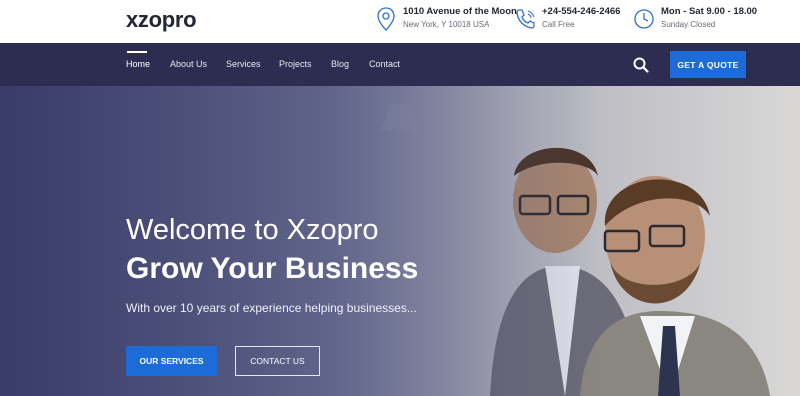  Describe the element at coordinates (695, 18) in the screenshot. I see `hours-info: Mon - Sat 9.00 - 18.00 Sunday Closed` at that location.